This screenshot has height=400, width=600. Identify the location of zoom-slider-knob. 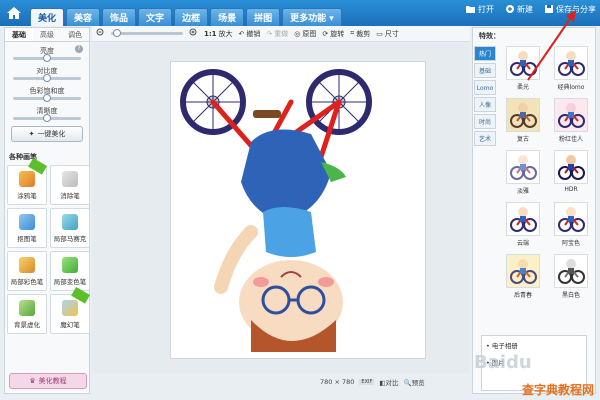
(117, 33).